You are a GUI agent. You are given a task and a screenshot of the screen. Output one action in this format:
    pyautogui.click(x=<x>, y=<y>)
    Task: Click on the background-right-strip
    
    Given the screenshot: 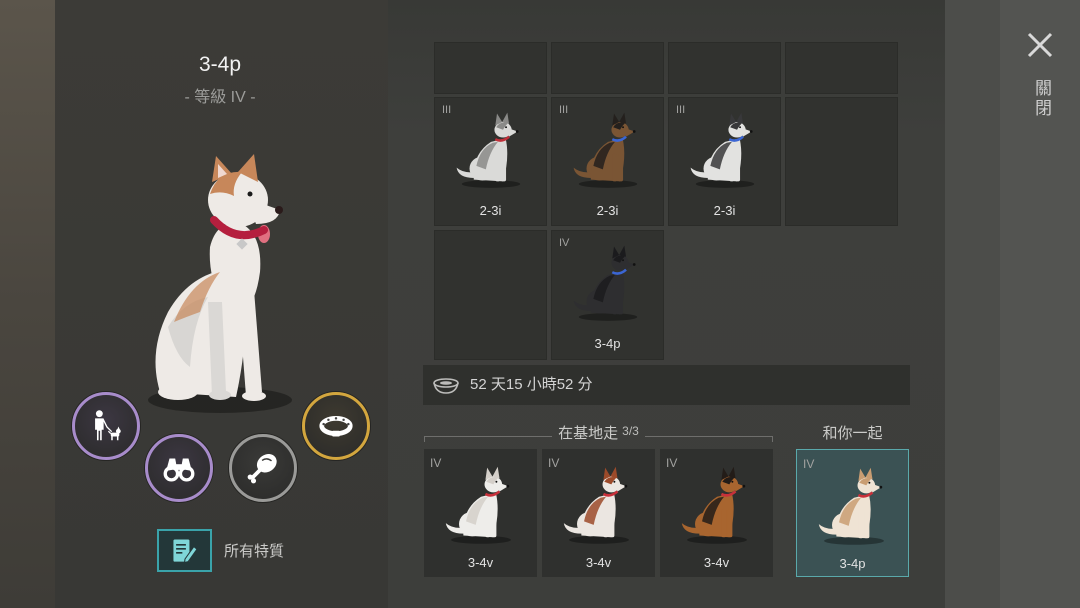 What is the action you would take?
    pyautogui.click(x=972, y=304)
    